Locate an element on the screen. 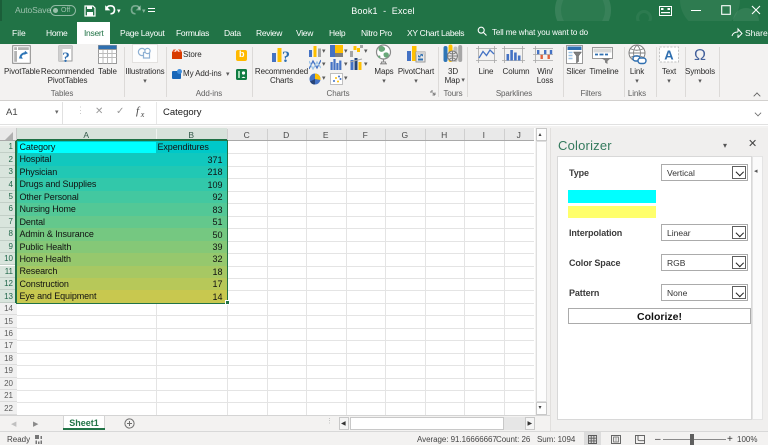 The image size is (768, 445). svg-text: Ω is located at coordinates (700, 55).